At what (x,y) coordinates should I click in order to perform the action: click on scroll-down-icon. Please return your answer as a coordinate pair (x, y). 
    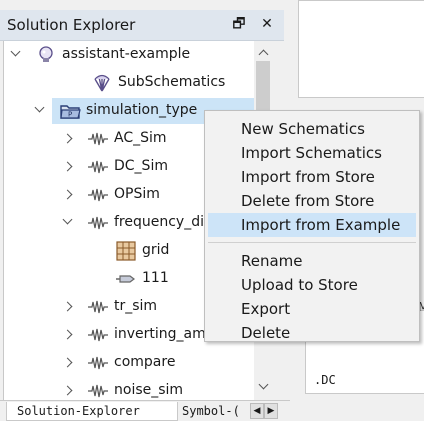
    Looking at the image, I should click on (263, 386).